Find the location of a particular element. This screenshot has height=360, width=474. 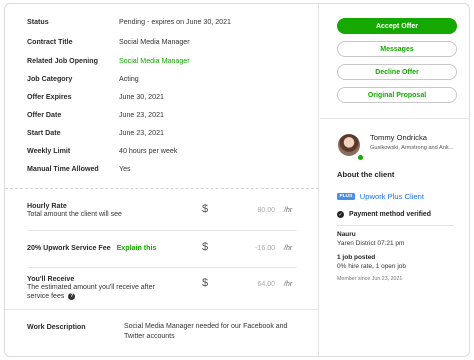

hourly-rate-title: Hourly Rate is located at coordinates (47, 206).